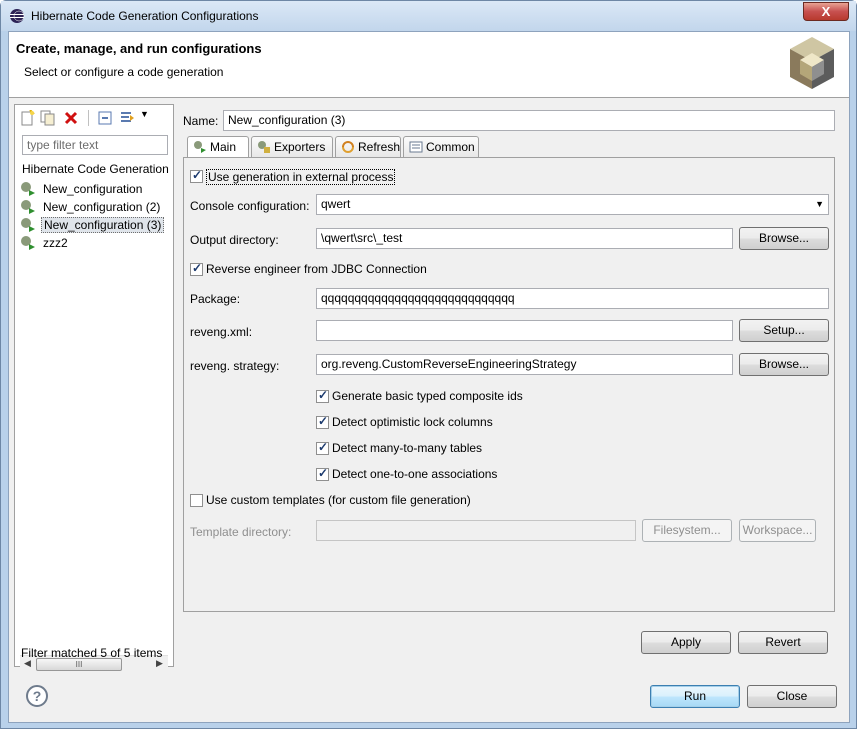 Image resolution: width=857 pixels, height=729 pixels. What do you see at coordinates (348, 147) in the screenshot?
I see `refresh-tab-icon` at bounding box center [348, 147].